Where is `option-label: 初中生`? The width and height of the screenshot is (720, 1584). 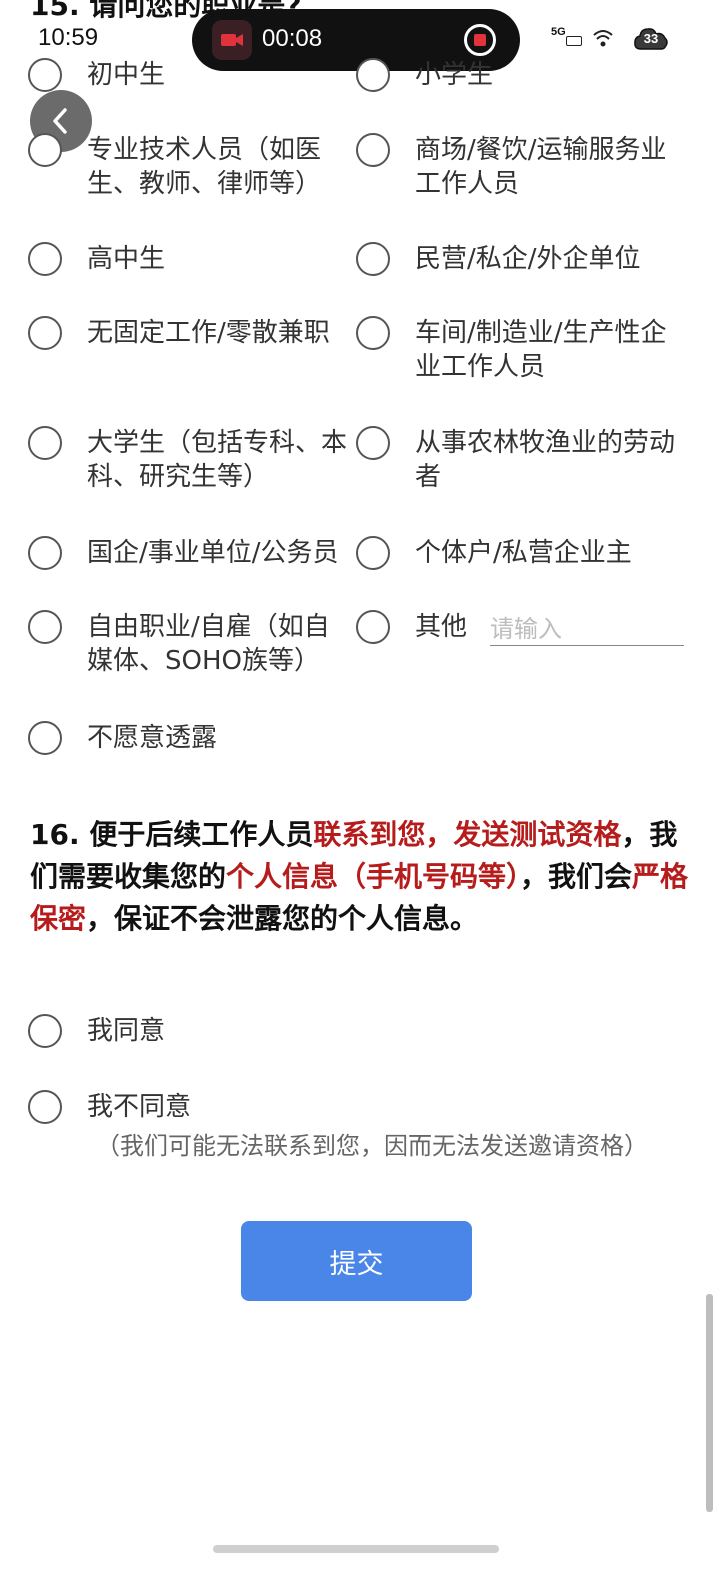
option-label: 初中生 is located at coordinates (126, 75).